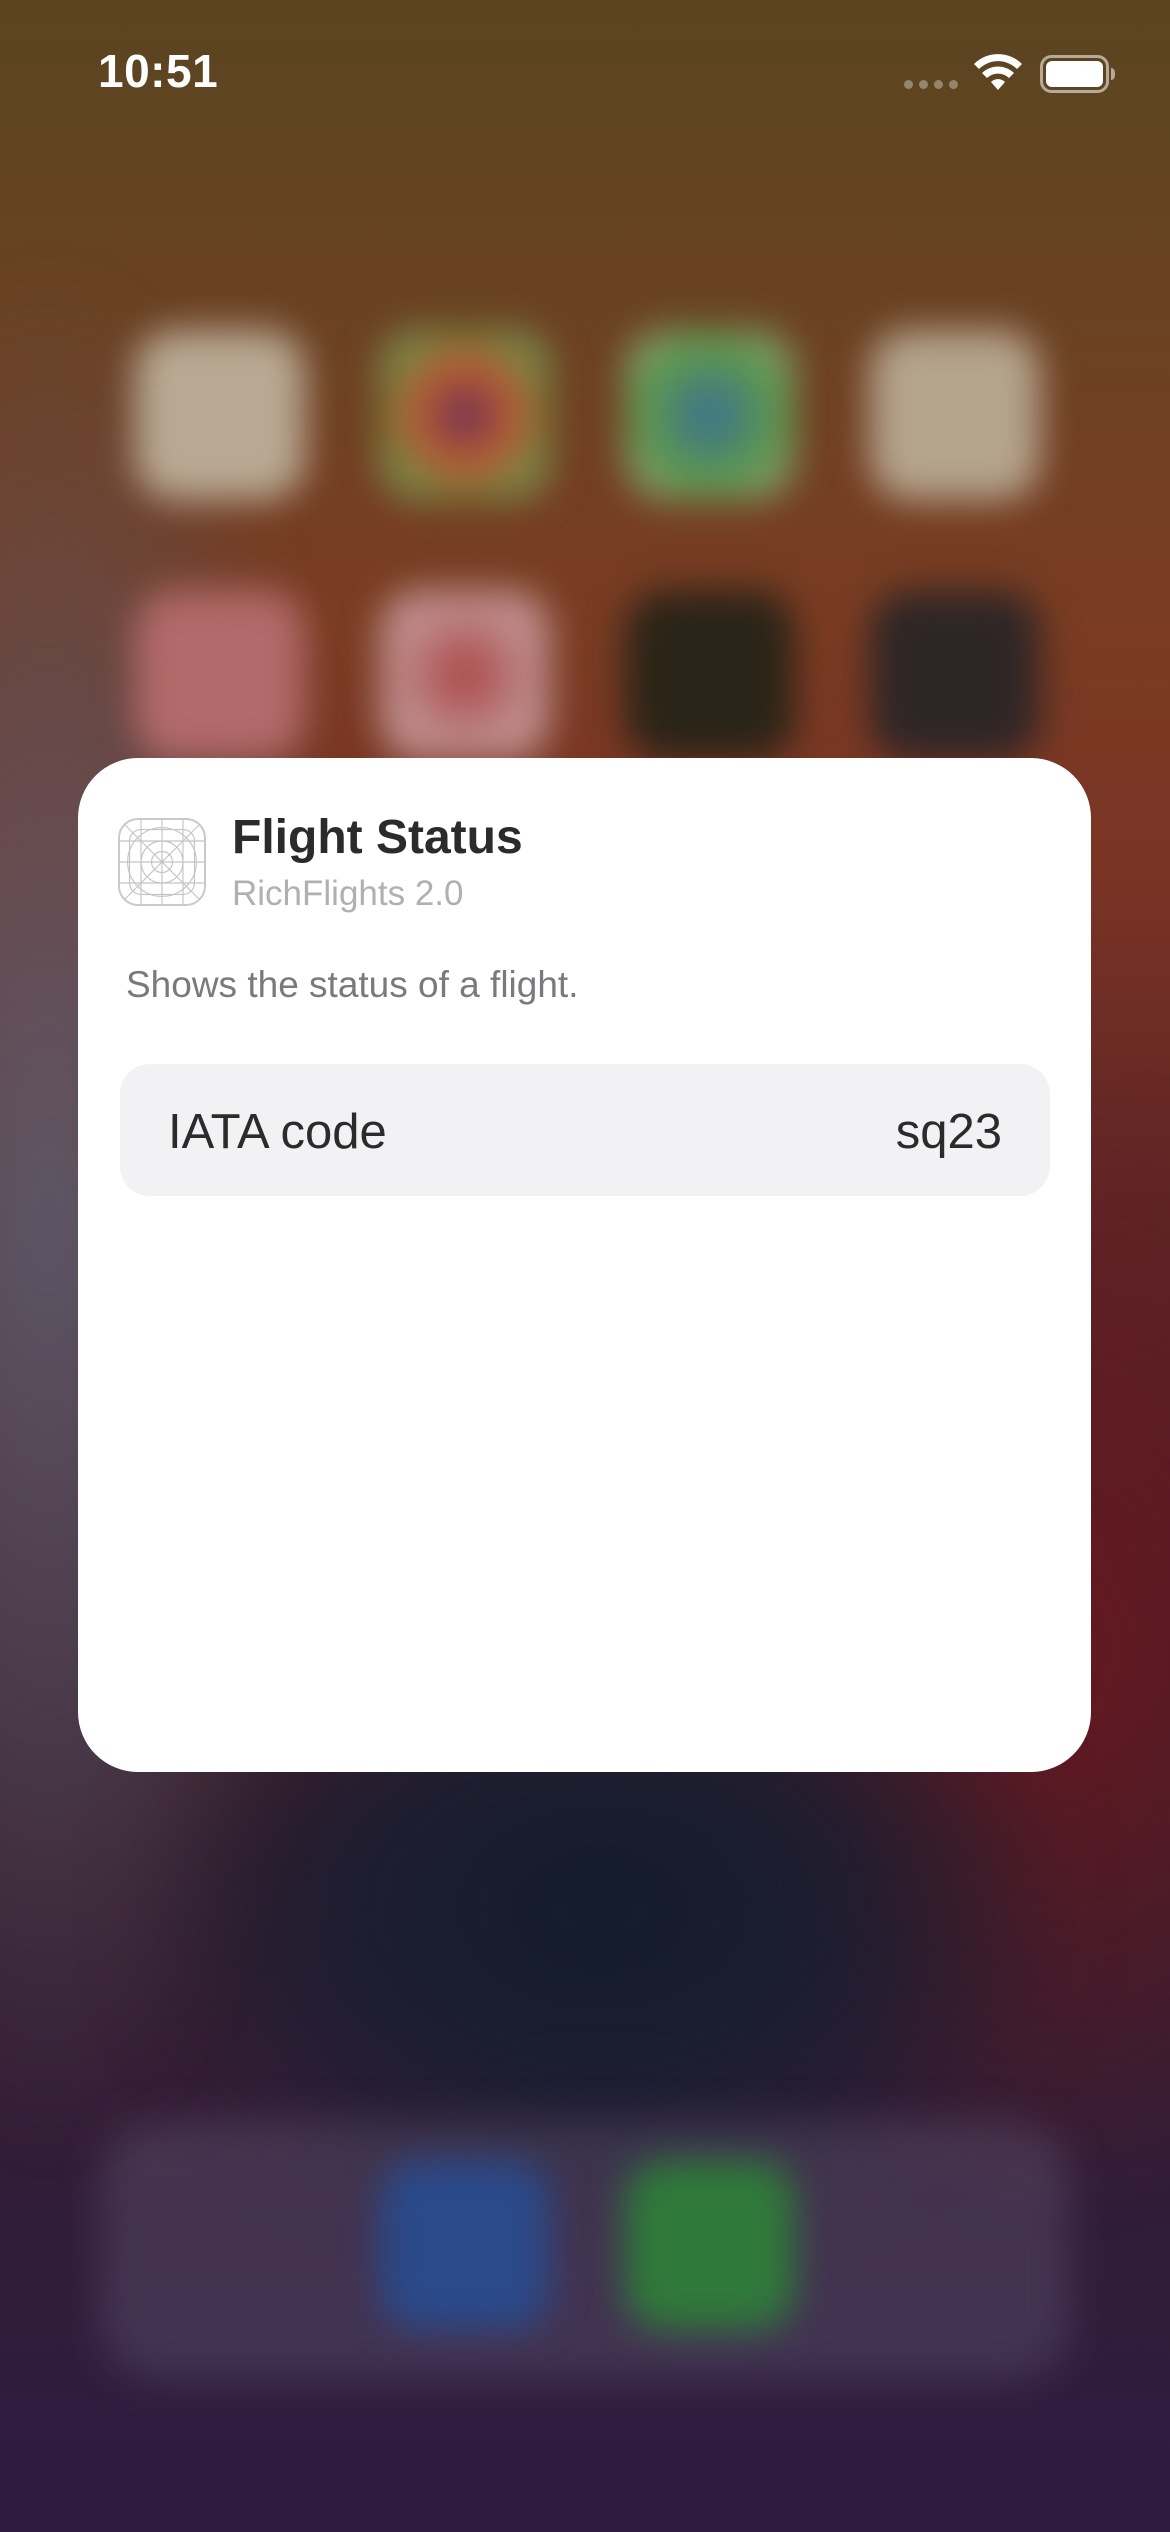  Describe the element at coordinates (352, 984) in the screenshot. I see `shortcut-description: Shows the status of a flight.` at that location.